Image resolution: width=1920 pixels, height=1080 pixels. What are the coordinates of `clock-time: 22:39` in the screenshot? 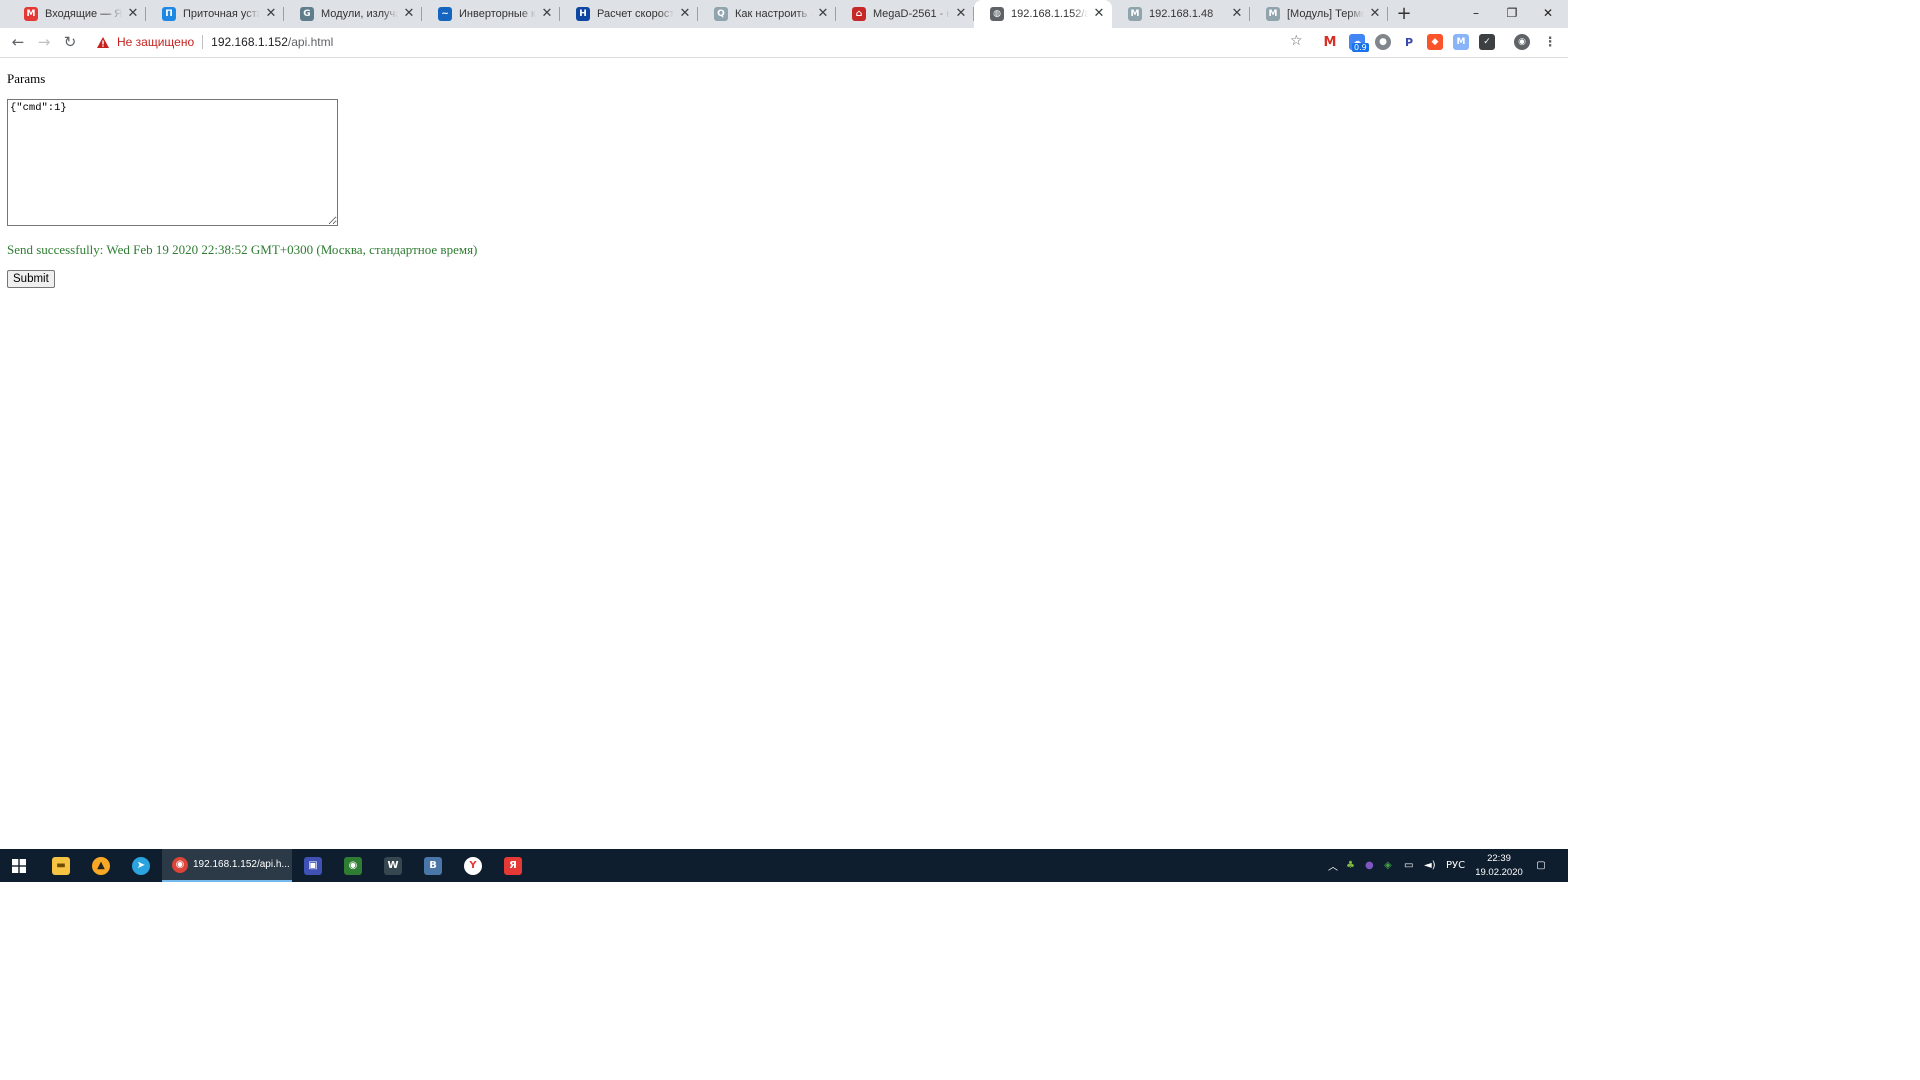 It's located at (1499, 858).